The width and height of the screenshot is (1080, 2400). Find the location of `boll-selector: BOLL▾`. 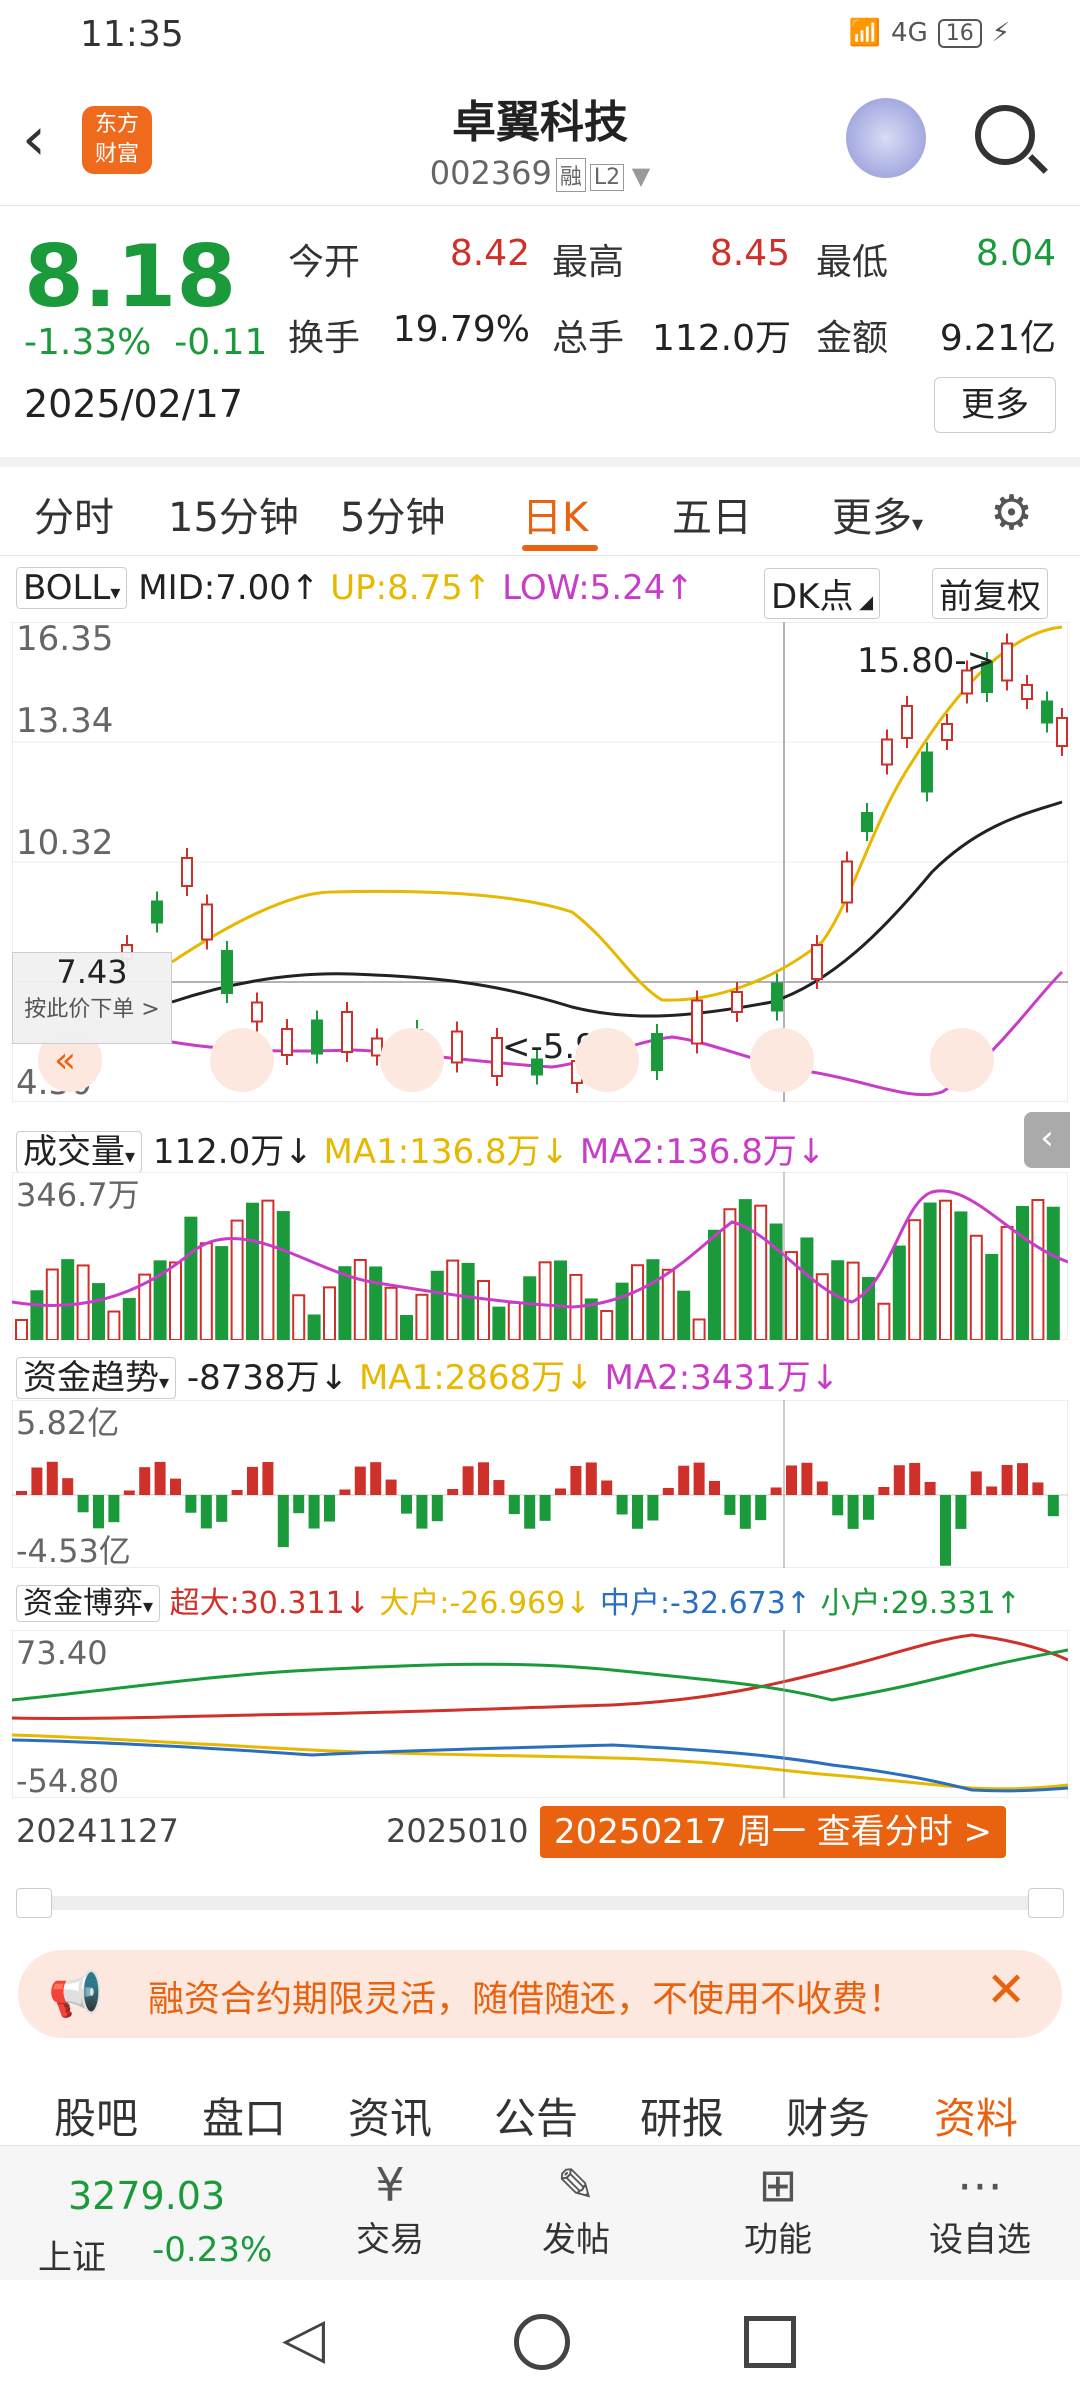

boll-selector: BOLL▾ is located at coordinates (72, 588).